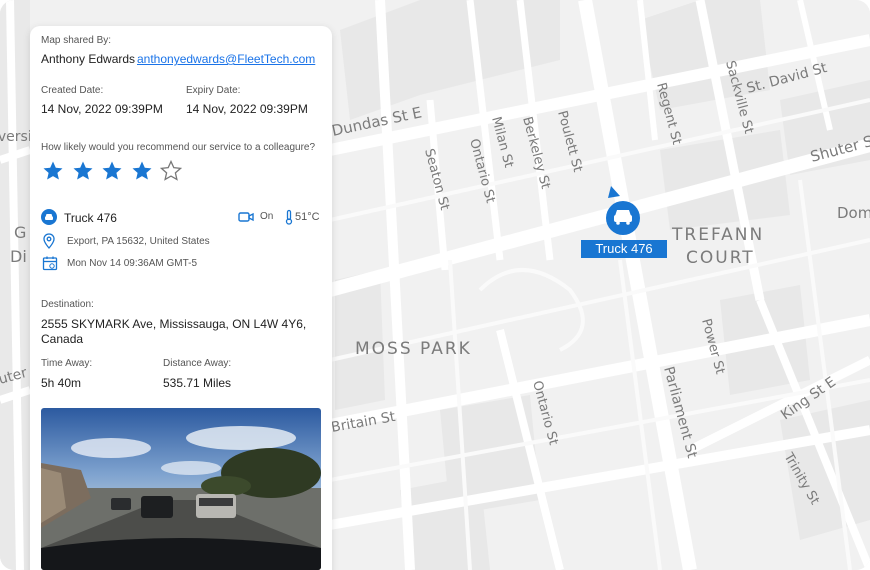  Describe the element at coordinates (267, 216) in the screenshot. I see `camera-status: On` at that location.